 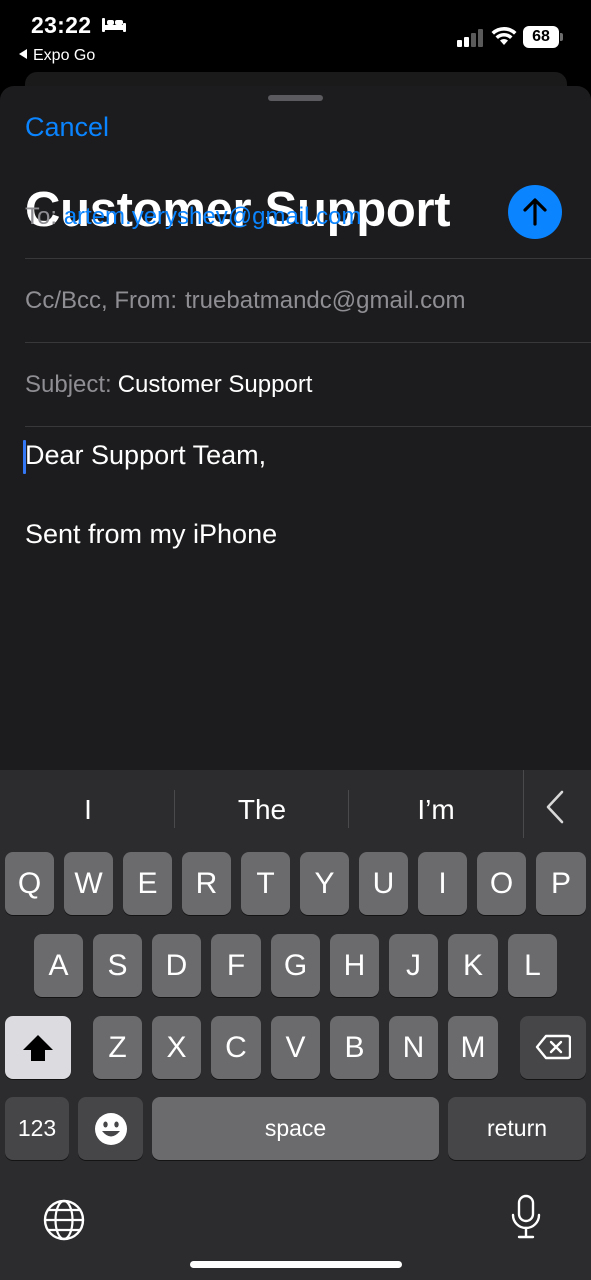 What do you see at coordinates (324, 883) in the screenshot?
I see `key-y: Y` at bounding box center [324, 883].